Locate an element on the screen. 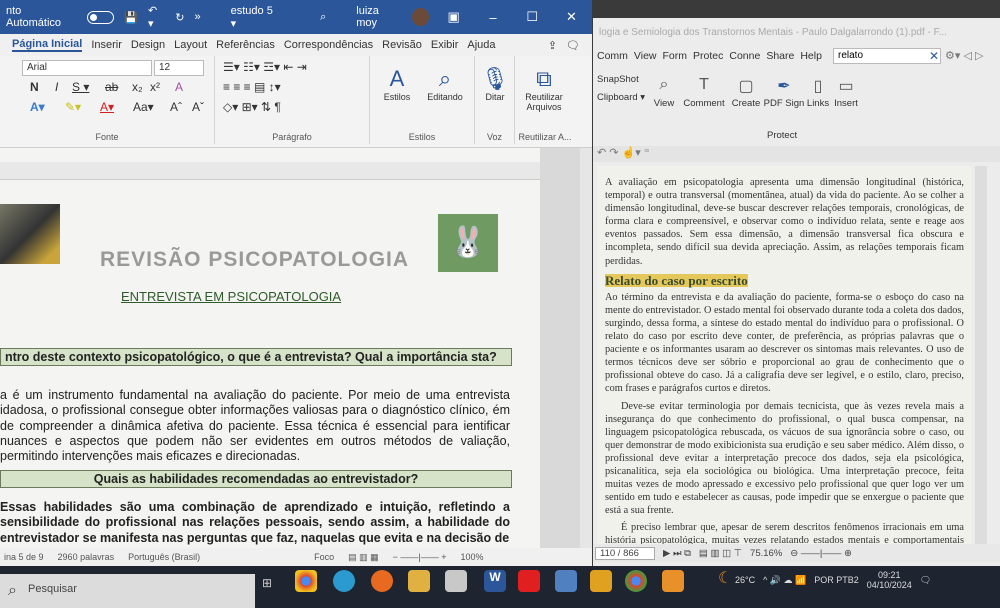 Image resolution: width=1000 pixels, height=608 pixels. language: Português (Brasil) is located at coordinates (164, 557).